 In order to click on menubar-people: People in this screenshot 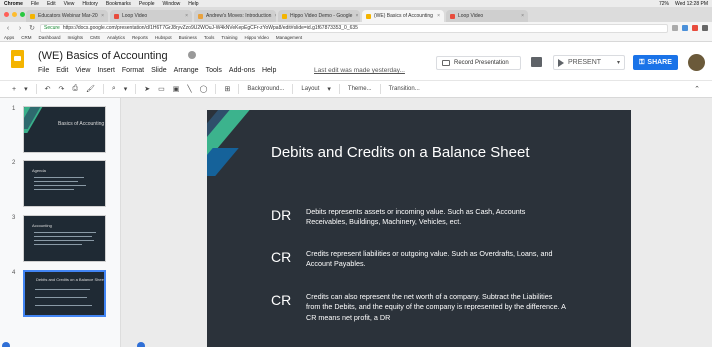, I will do `click(147, 4)`.